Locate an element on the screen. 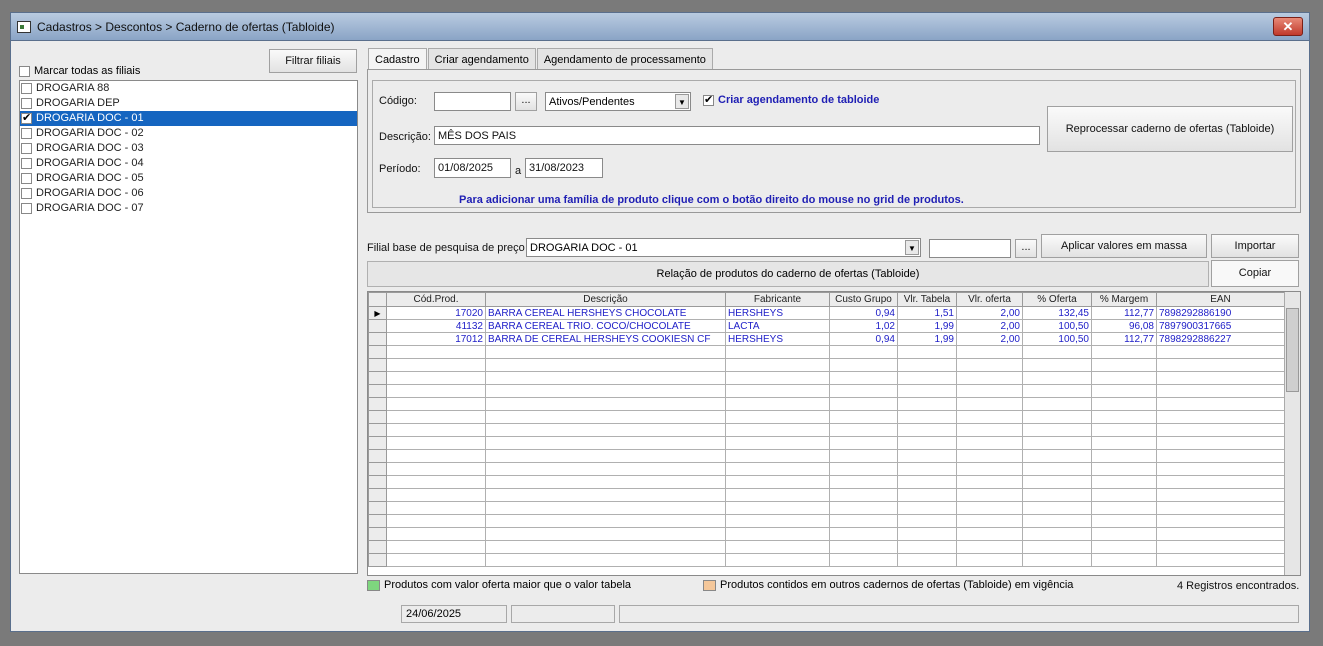 The height and width of the screenshot is (646, 1323). criar-agendamento-checkbox: Criar agendamento de tabloide is located at coordinates (791, 99).